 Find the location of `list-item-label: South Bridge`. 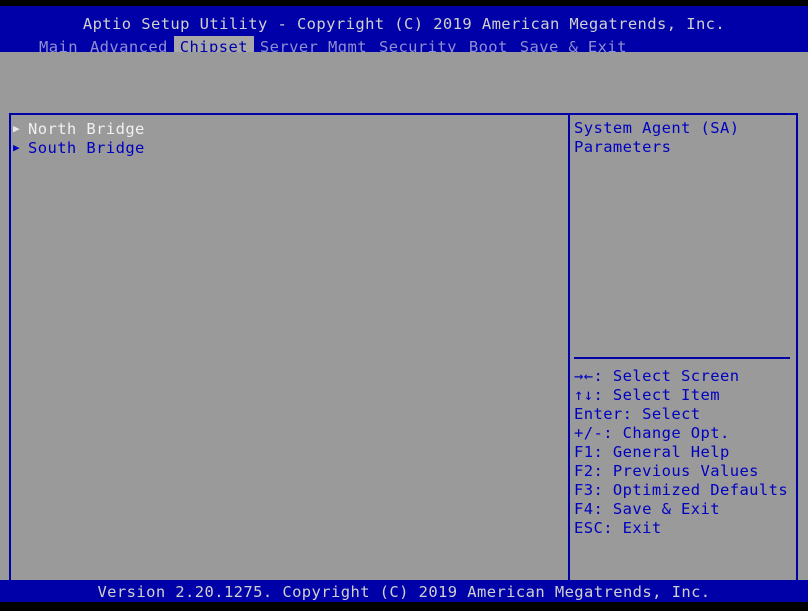

list-item-label: South Bridge is located at coordinates (86, 147).